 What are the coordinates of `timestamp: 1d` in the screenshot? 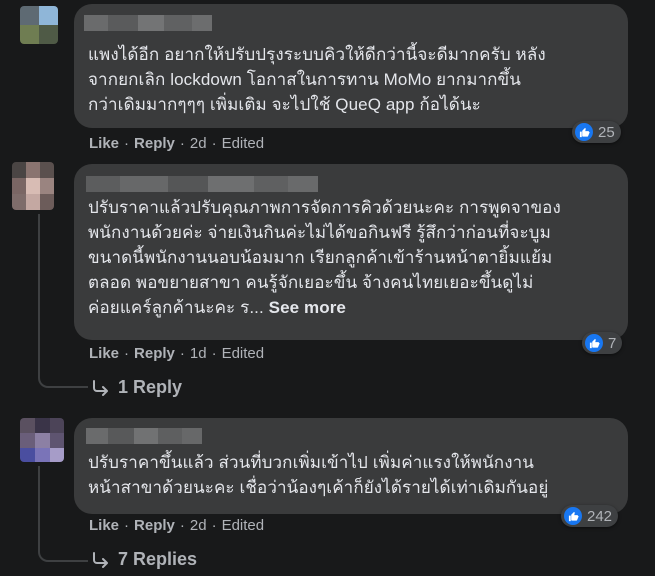 It's located at (198, 353).